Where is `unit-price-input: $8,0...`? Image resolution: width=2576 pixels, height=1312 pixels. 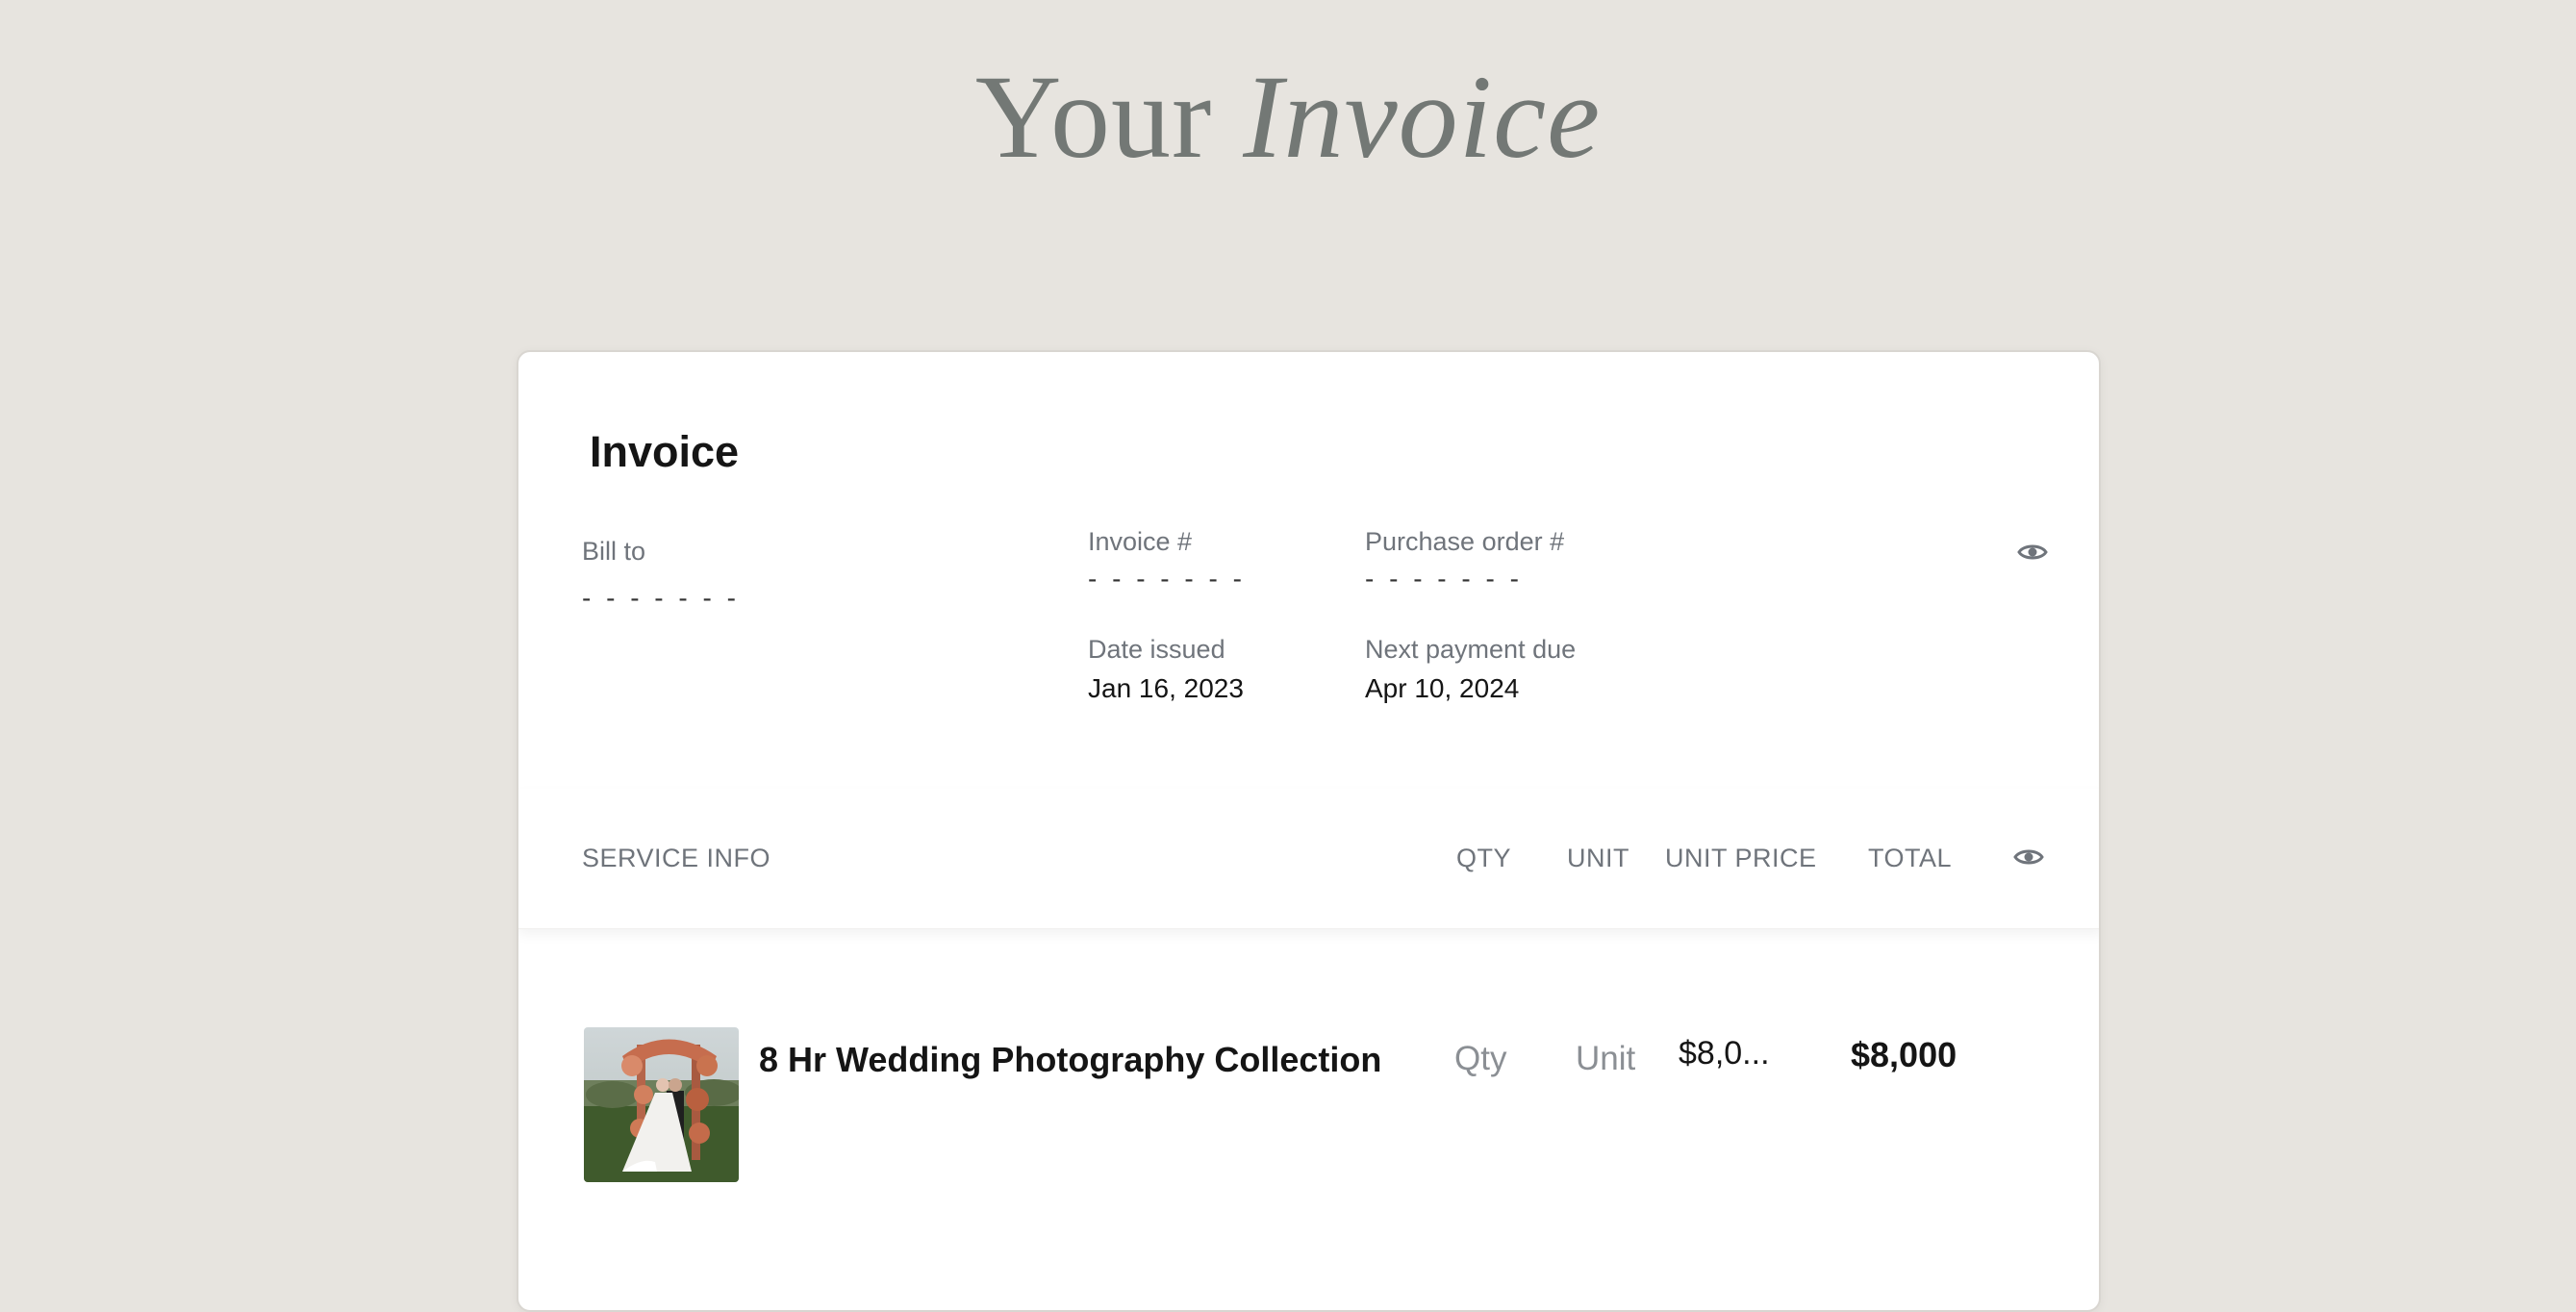 unit-price-input: $8,0... is located at coordinates (1725, 1053).